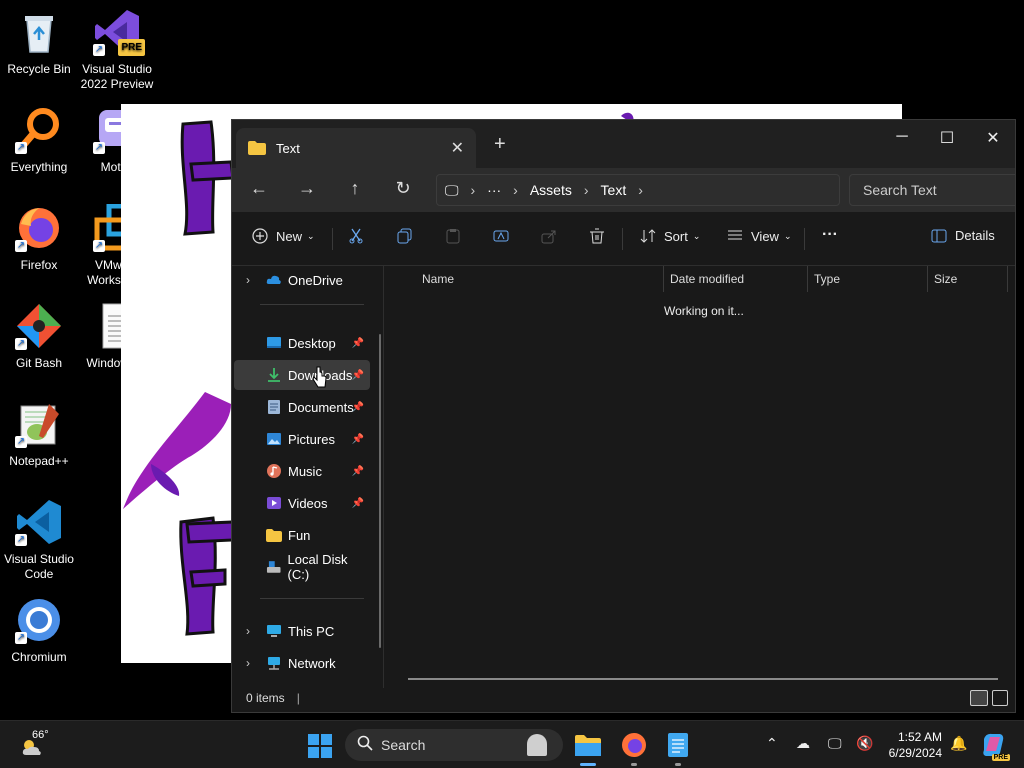  What do you see at coordinates (500, 144) in the screenshot?
I see `new-tab-button: +` at bounding box center [500, 144].